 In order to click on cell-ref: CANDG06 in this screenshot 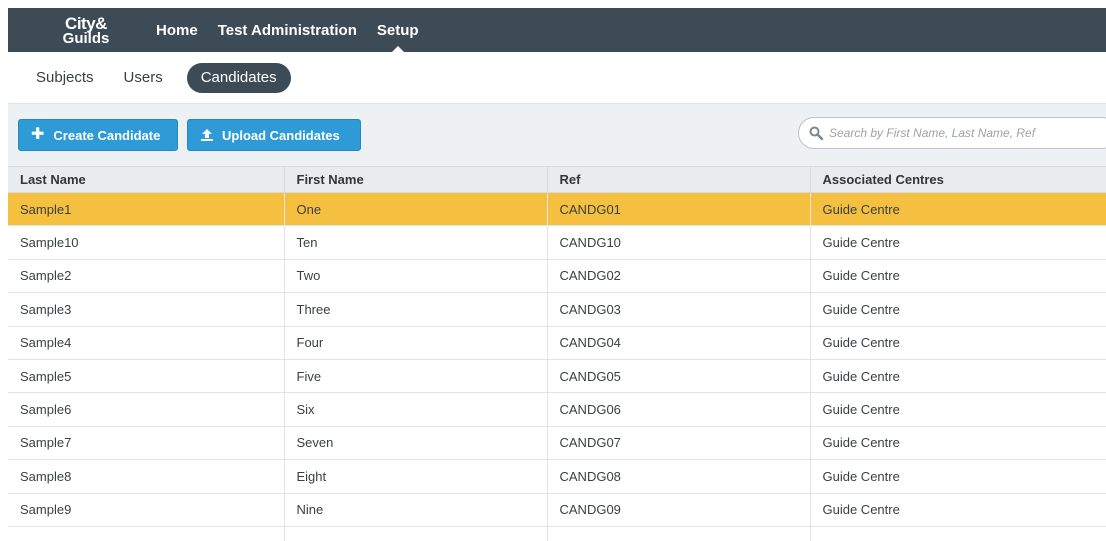, I will do `click(679, 409)`.